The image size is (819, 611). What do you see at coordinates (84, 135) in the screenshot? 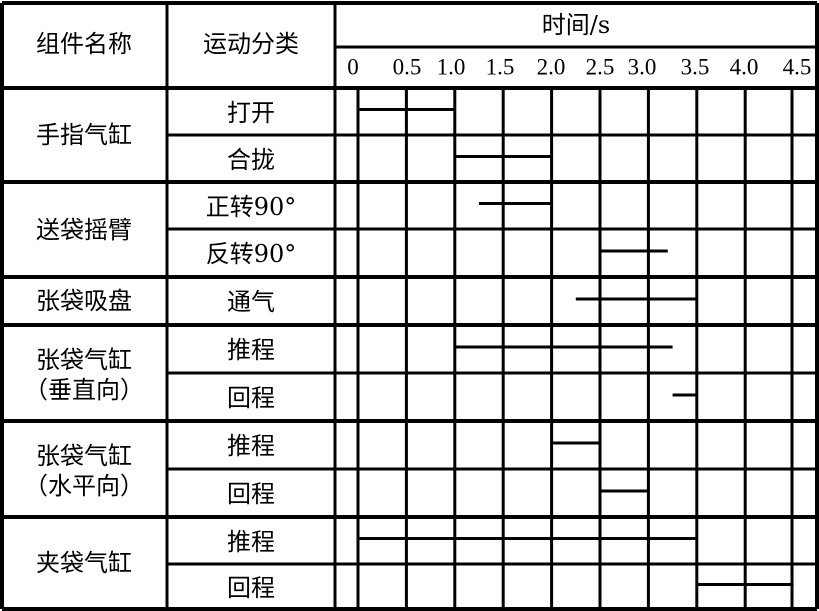
I see `component-name: 手指气缸` at bounding box center [84, 135].